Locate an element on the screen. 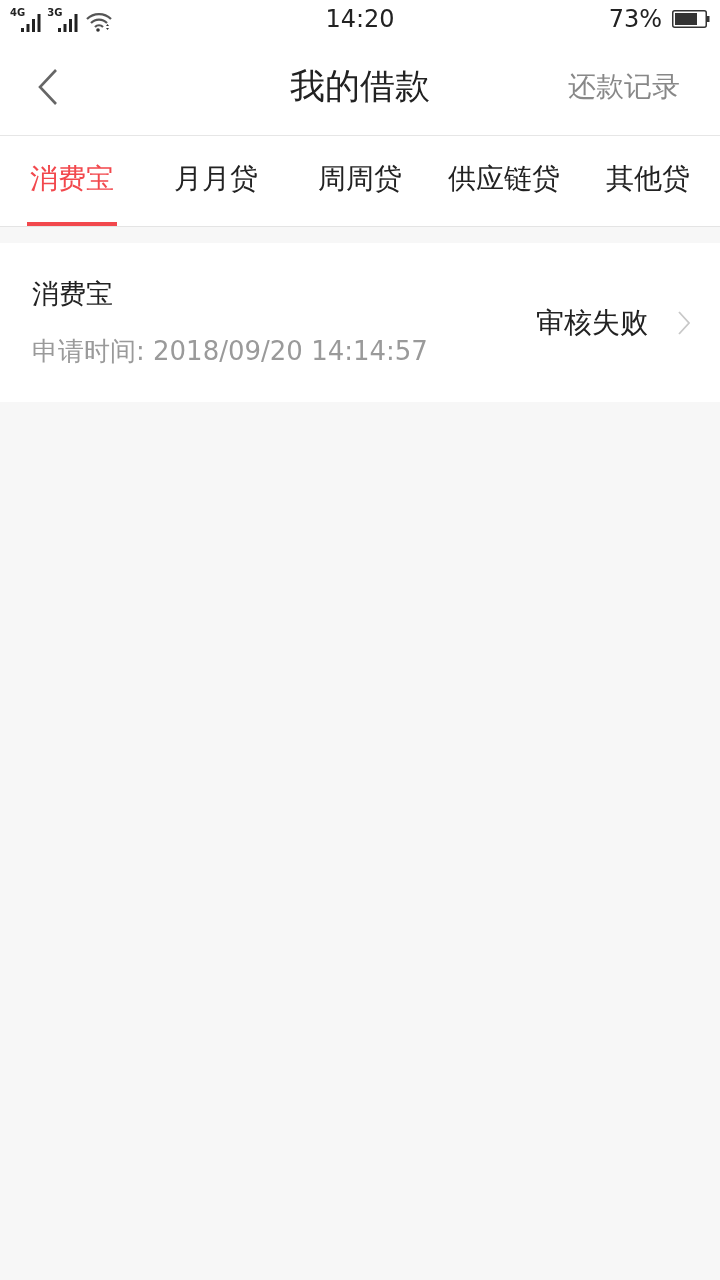 This screenshot has height=1280, width=720. loan-item: 消费宝 申请时间: 2018/09/20 14:14:57 审核失败 is located at coordinates (360, 322).